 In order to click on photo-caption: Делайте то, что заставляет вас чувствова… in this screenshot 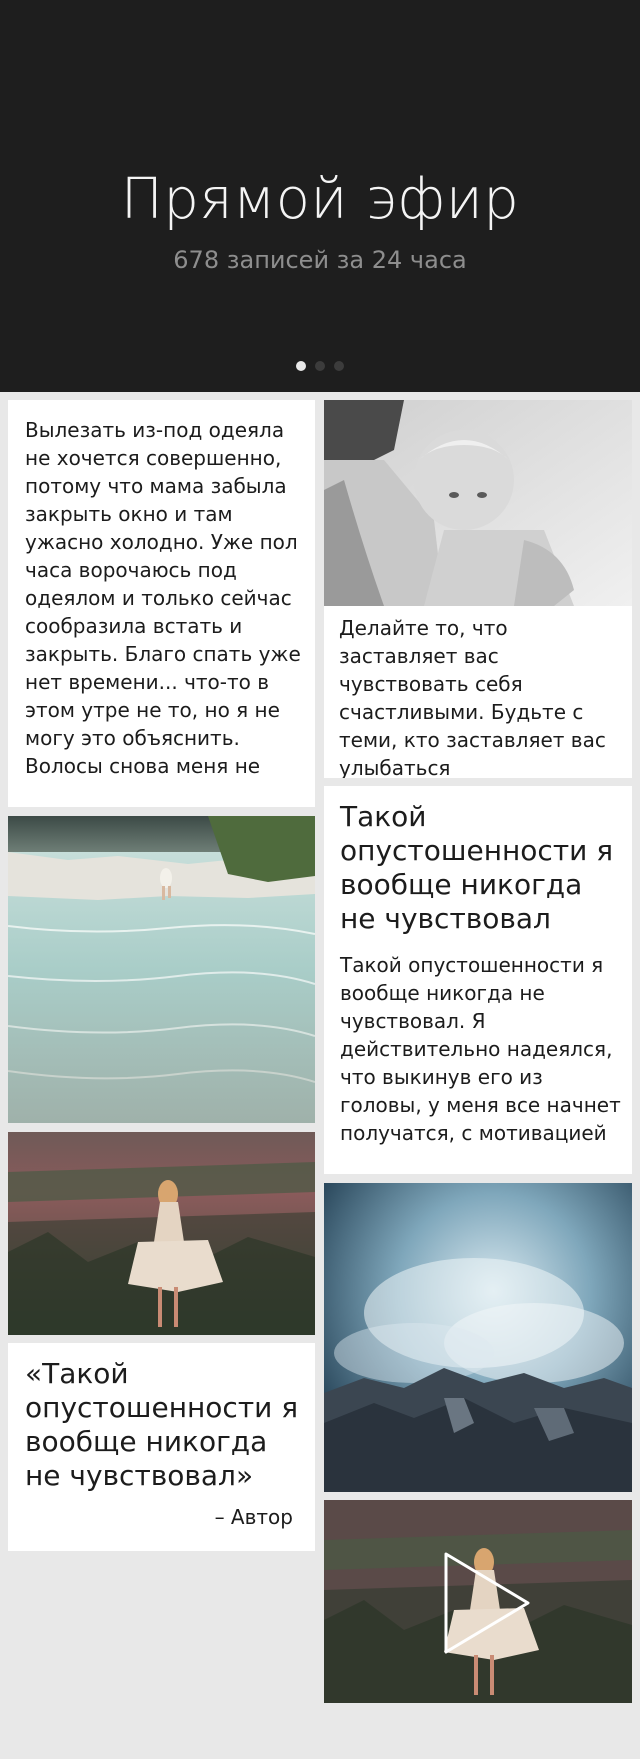, I will do `click(472, 697)`.